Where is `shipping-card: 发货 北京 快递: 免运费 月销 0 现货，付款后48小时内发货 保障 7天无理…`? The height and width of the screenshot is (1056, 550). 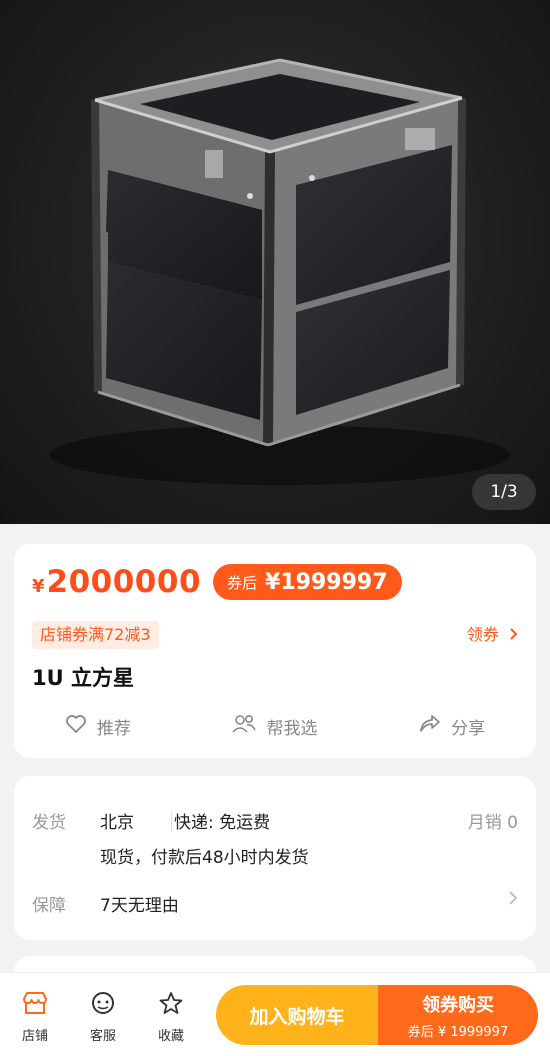
shipping-card: 发货 北京 快递: 免运费 月销 0 现货，付款后48小时内发货 保障 7天无理… is located at coordinates (275, 858).